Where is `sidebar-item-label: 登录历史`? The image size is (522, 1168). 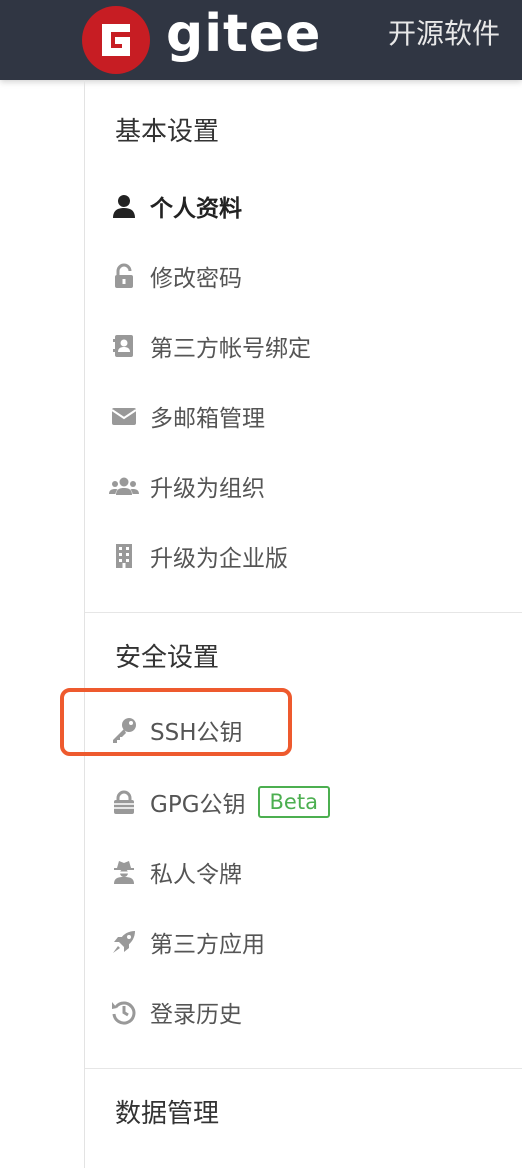
sidebar-item-label: 登录历史 is located at coordinates (196, 1015).